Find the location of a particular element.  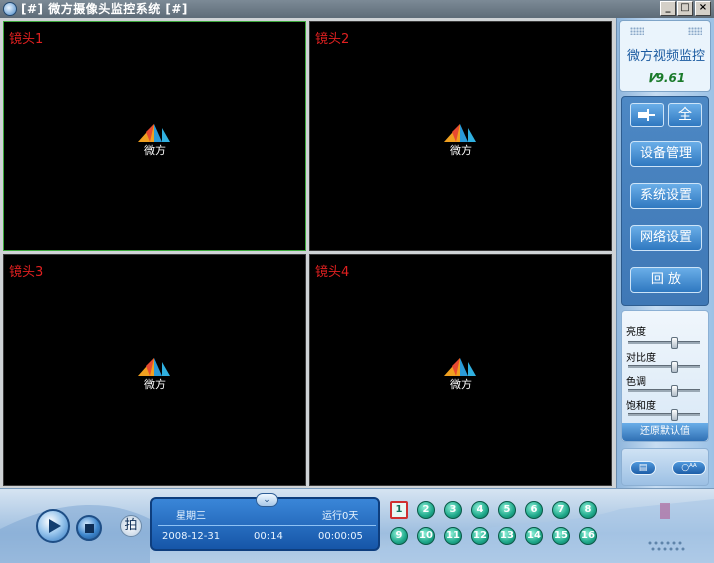

channel-button-2: 2 is located at coordinates (426, 510).